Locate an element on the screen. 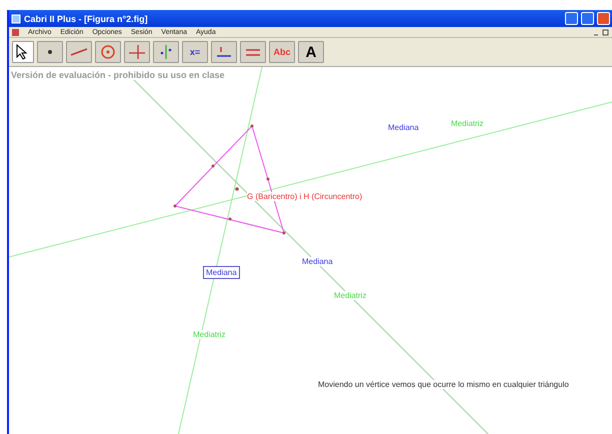 Image resolution: width=612 pixels, height=434 pixels. maximize-button is located at coordinates (587, 18).